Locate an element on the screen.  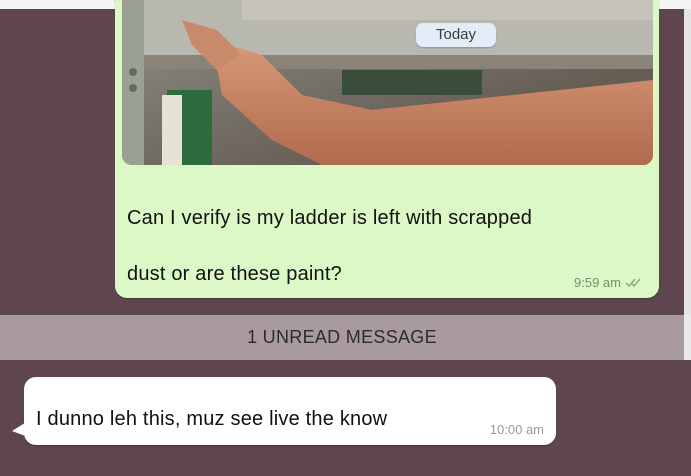
outgoing-message-meta: 9:59 am is located at coordinates (608, 282).